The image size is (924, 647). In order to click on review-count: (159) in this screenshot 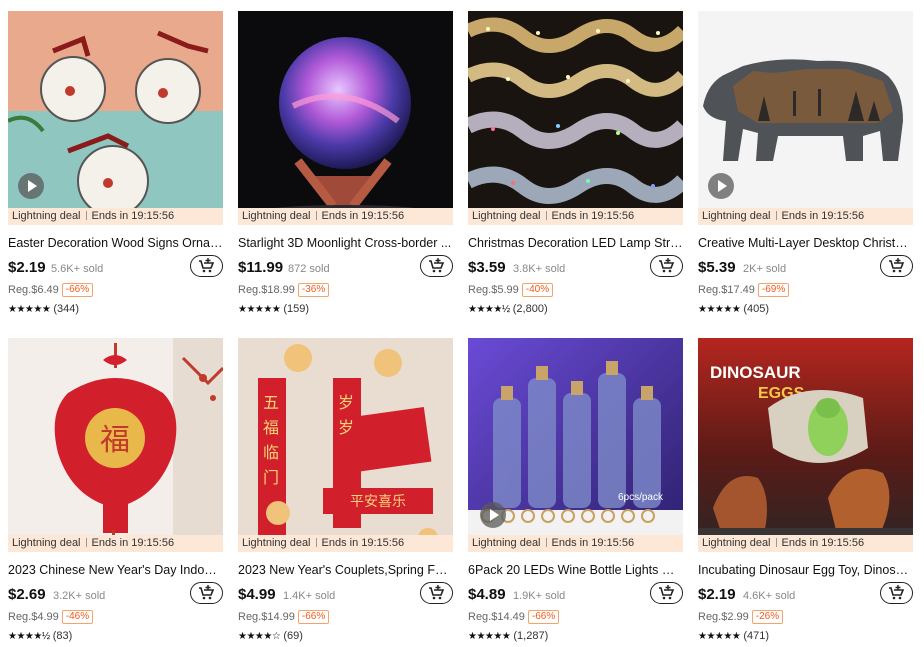, I will do `click(296, 309)`.